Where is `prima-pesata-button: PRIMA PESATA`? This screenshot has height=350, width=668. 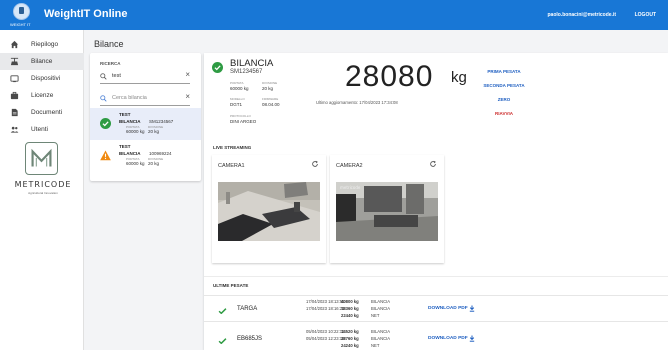
prima-pesata-button: PRIMA PESATA is located at coordinates (504, 72).